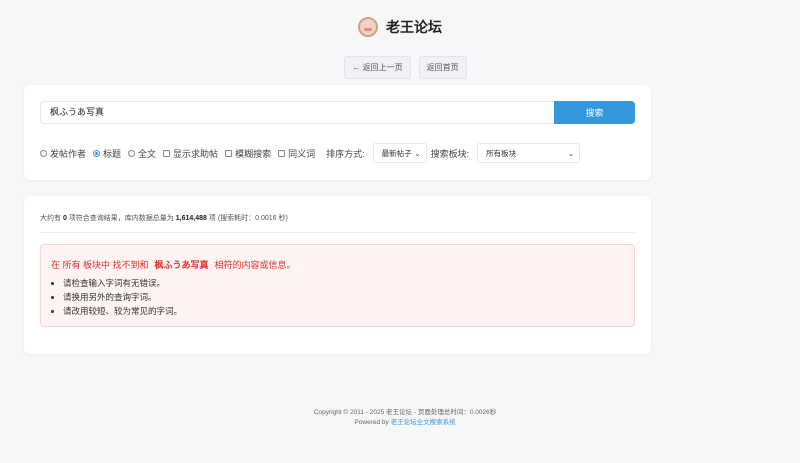  Describe the element at coordinates (122, 283) in the screenshot. I see `tip-item: 请检查输入字词有无错误。` at that location.